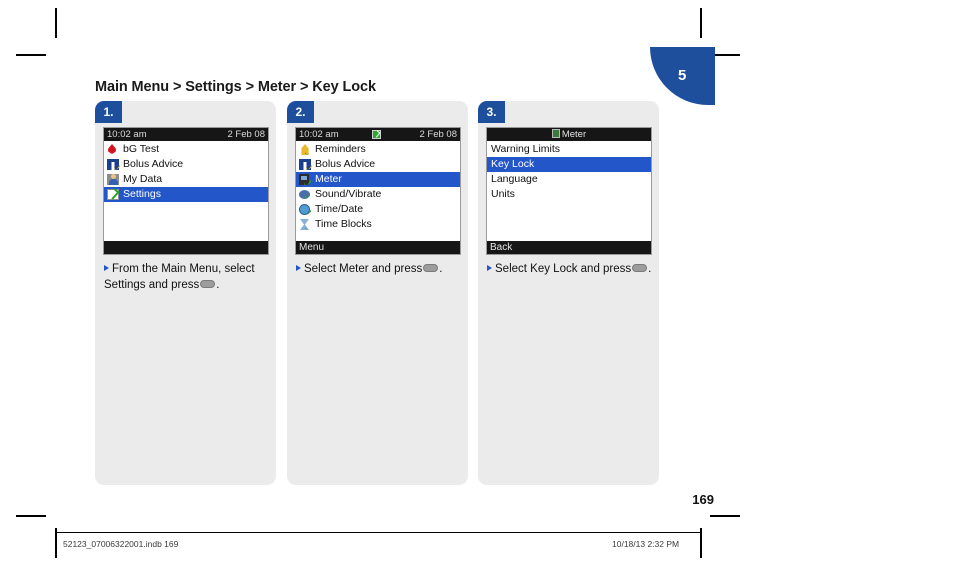  I want to click on menu-item-label: Time/Date, so click(339, 209).